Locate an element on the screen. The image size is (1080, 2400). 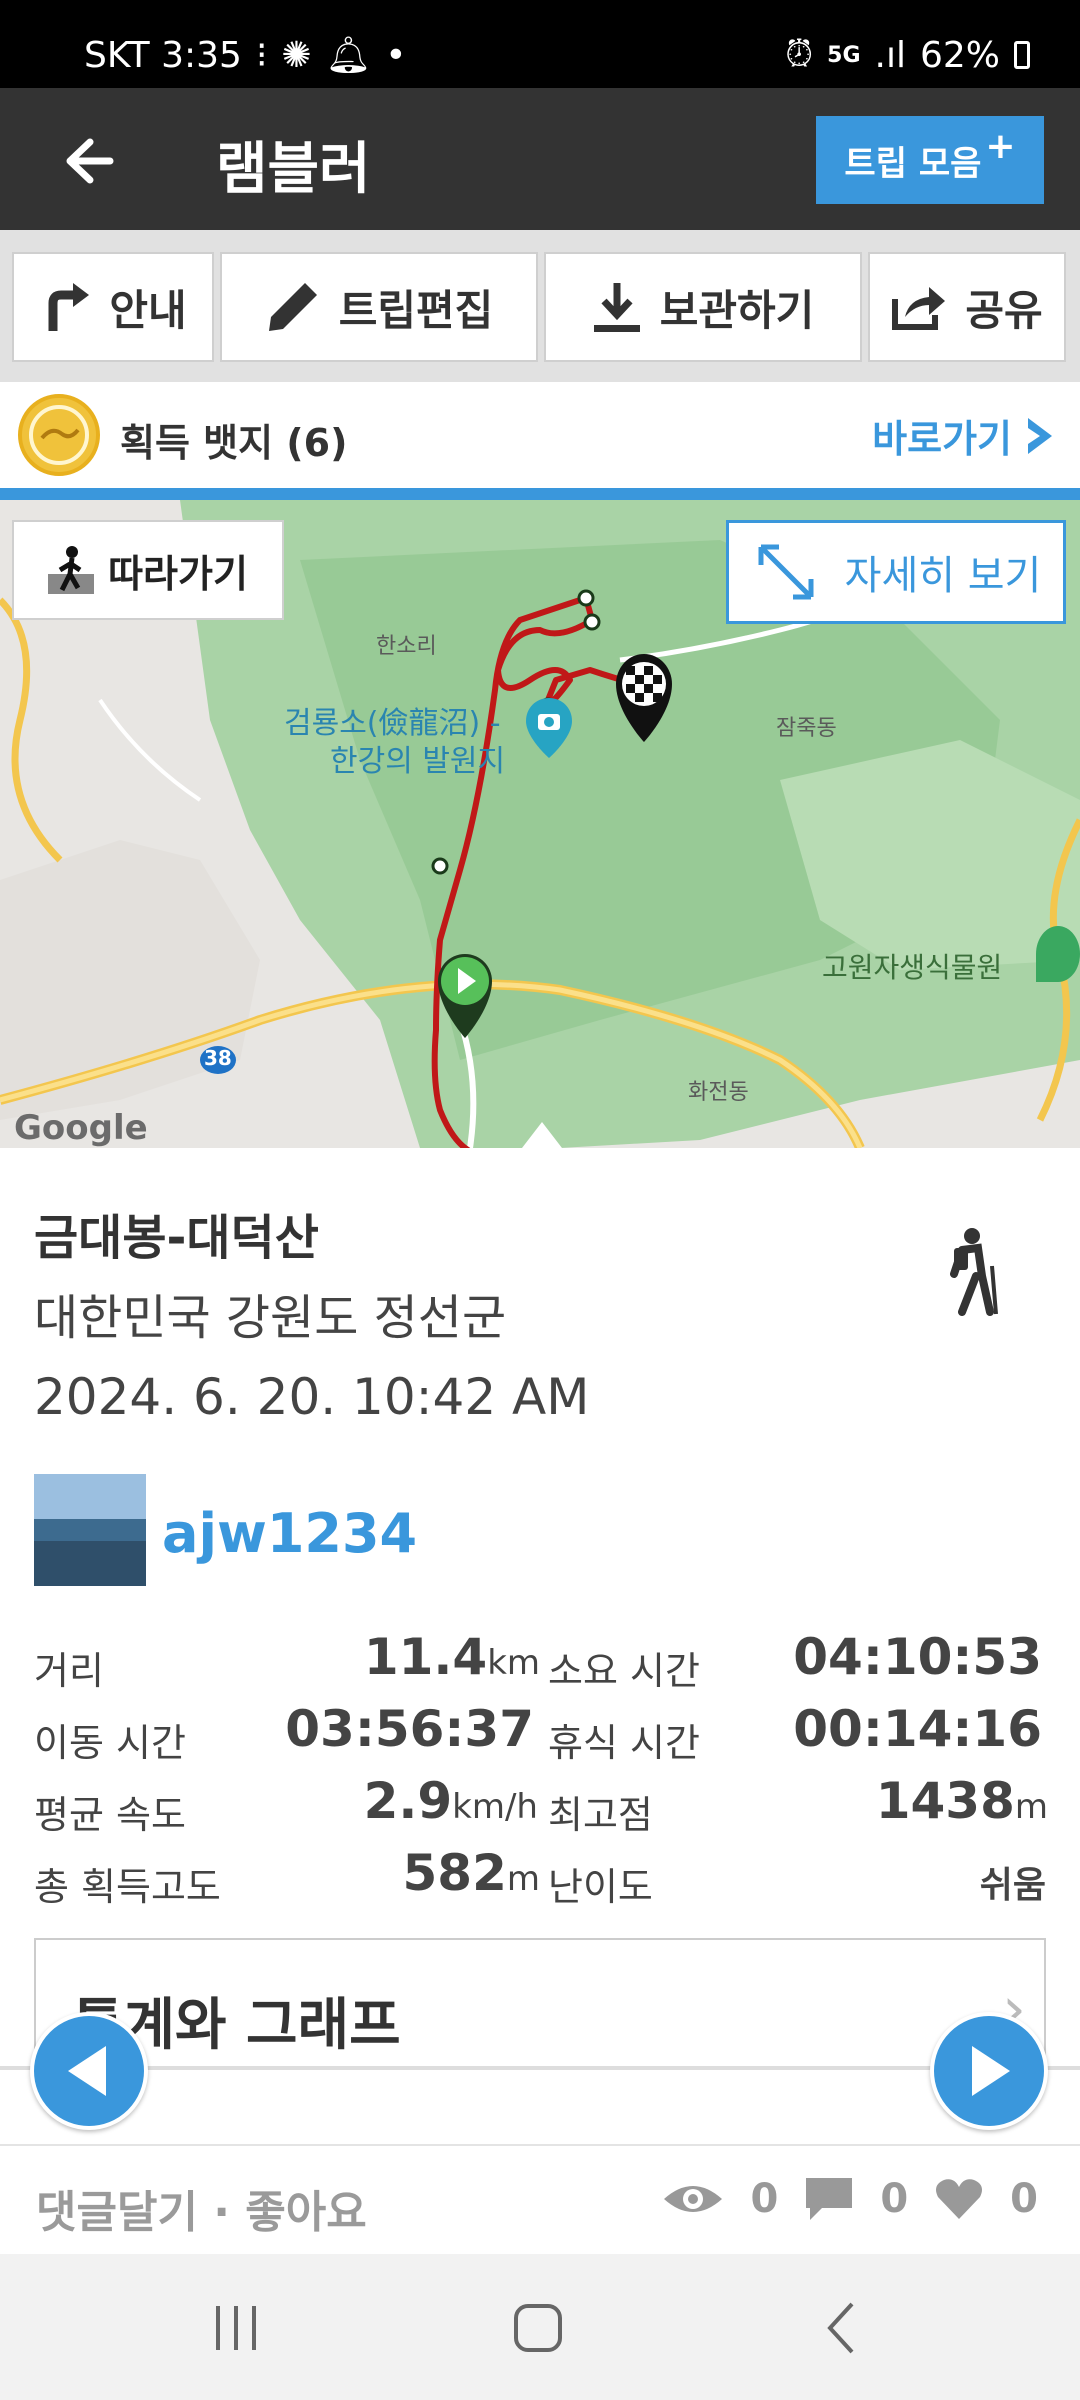
flower-poi-icon is located at coordinates (1058, 954).